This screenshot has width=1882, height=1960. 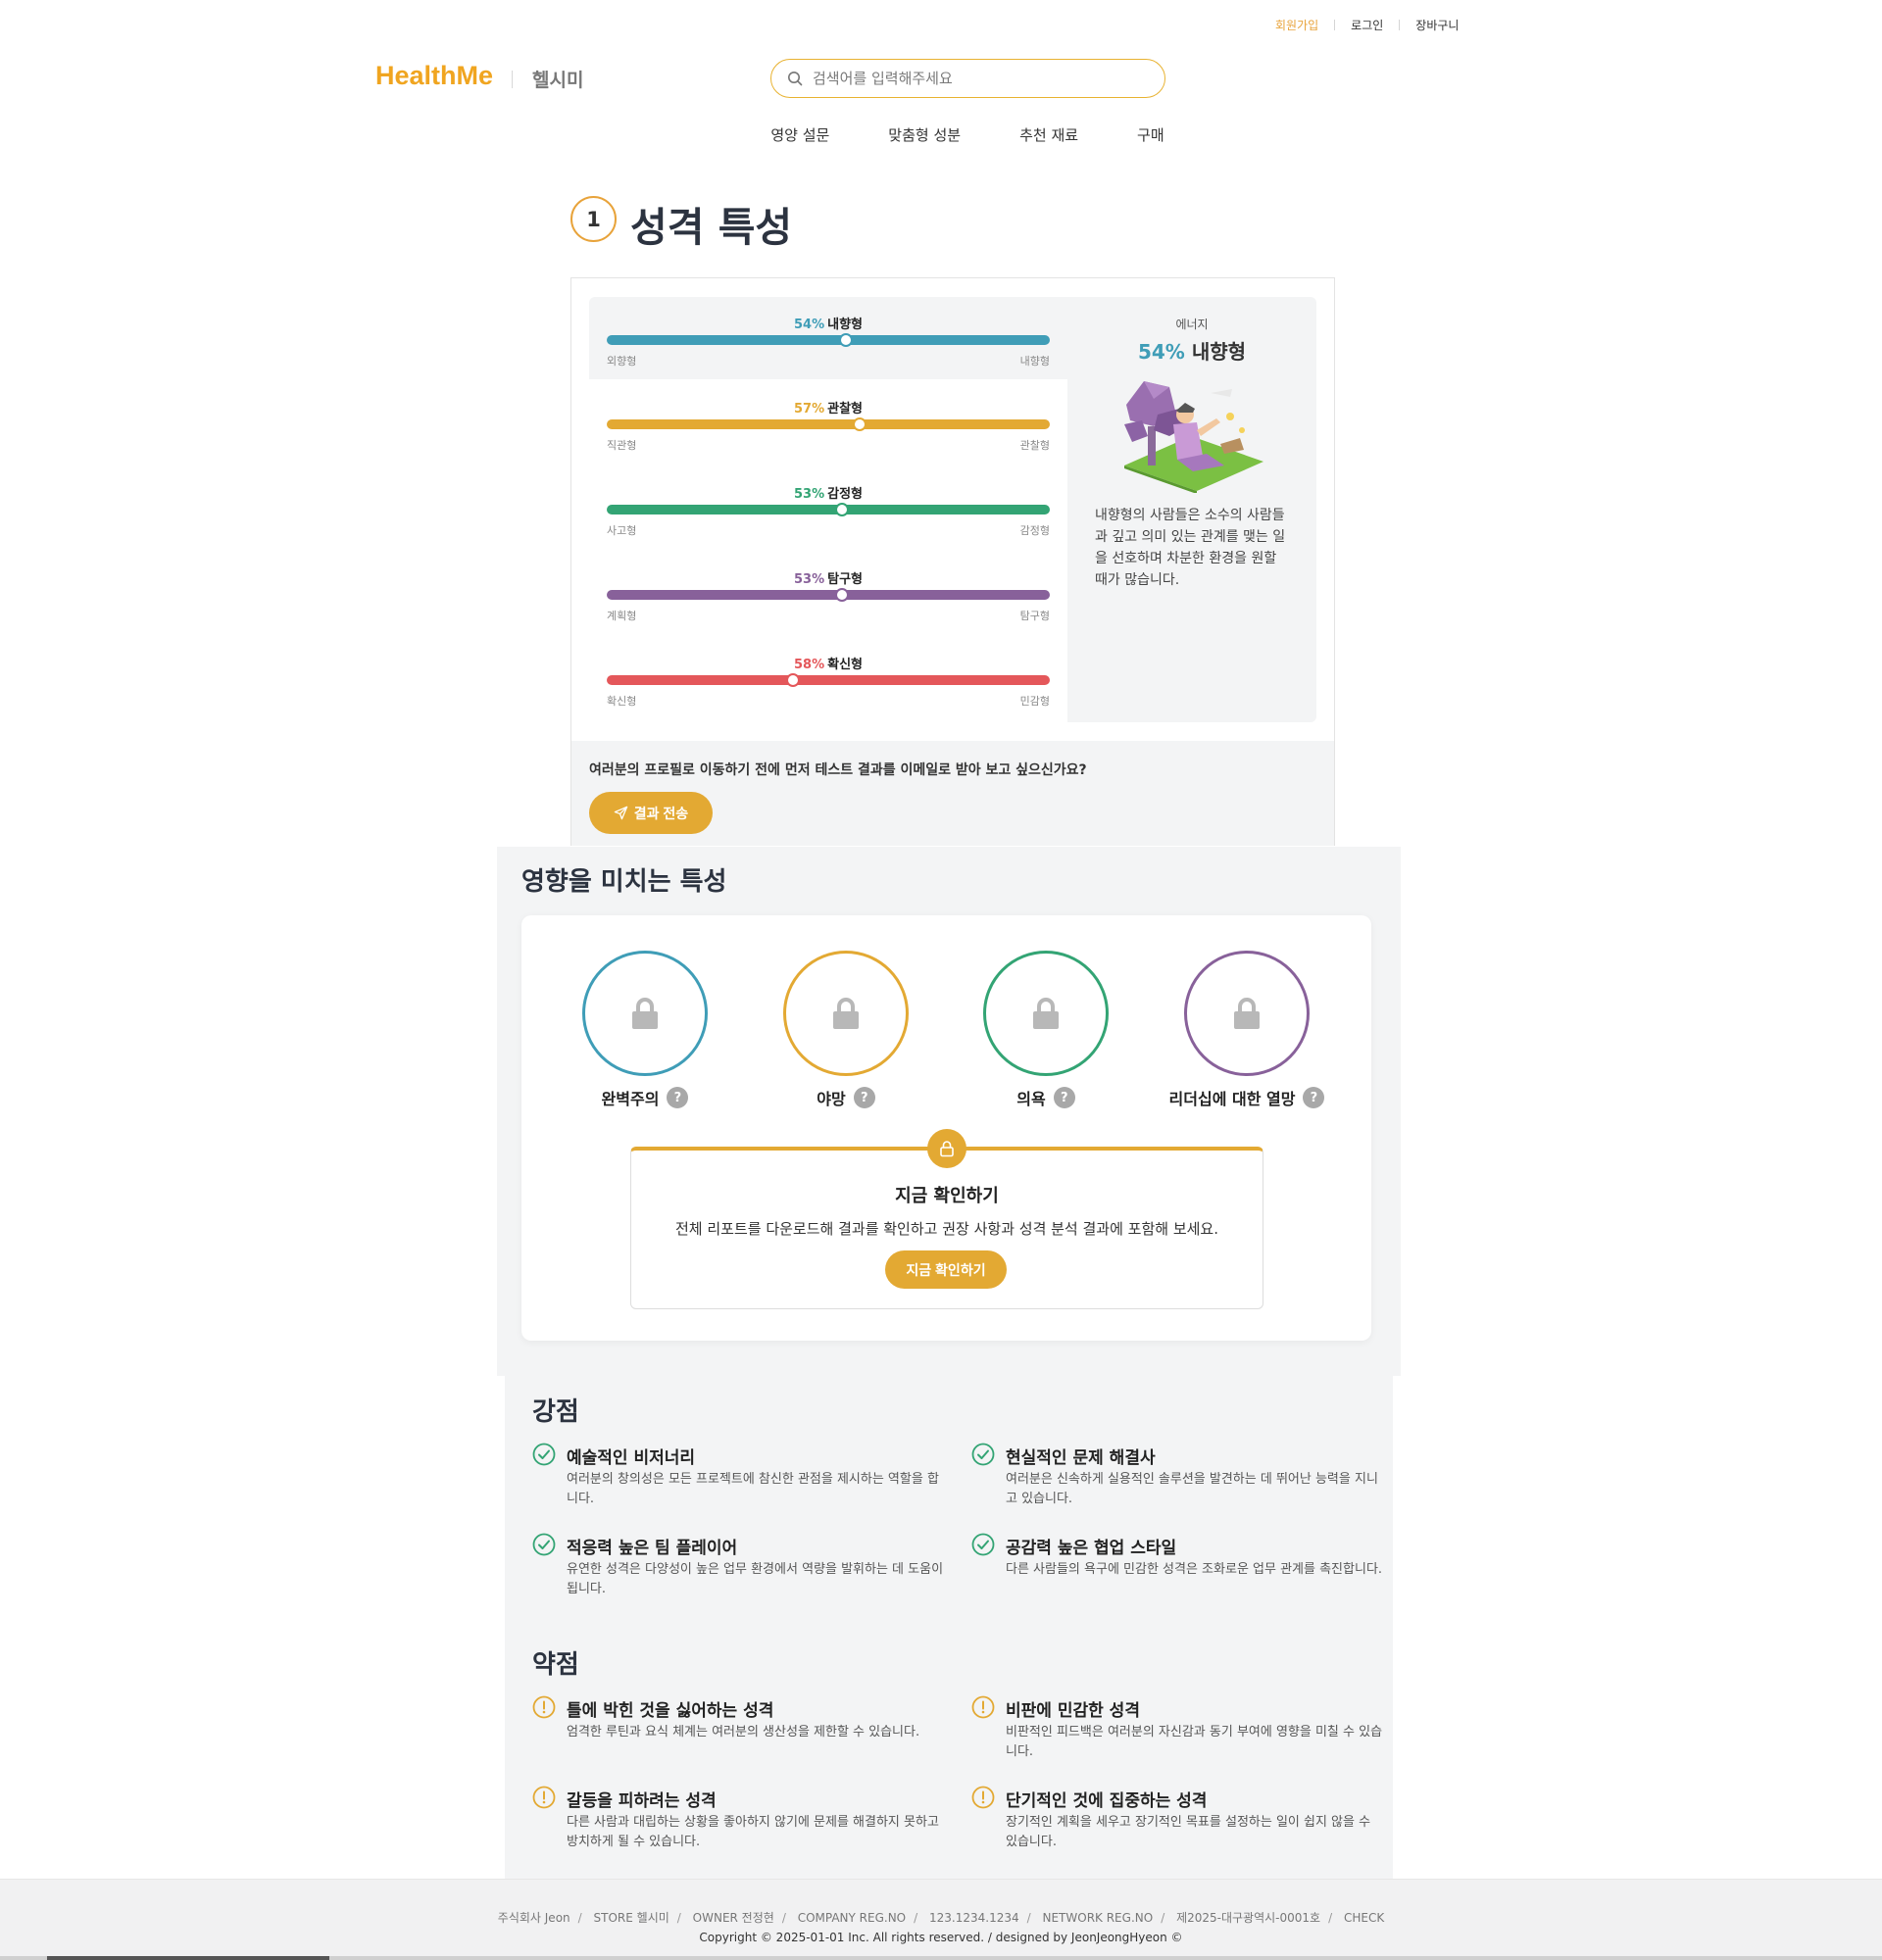 What do you see at coordinates (733, 1918) in the screenshot?
I see `footer-owner: OWNER 전정현` at bounding box center [733, 1918].